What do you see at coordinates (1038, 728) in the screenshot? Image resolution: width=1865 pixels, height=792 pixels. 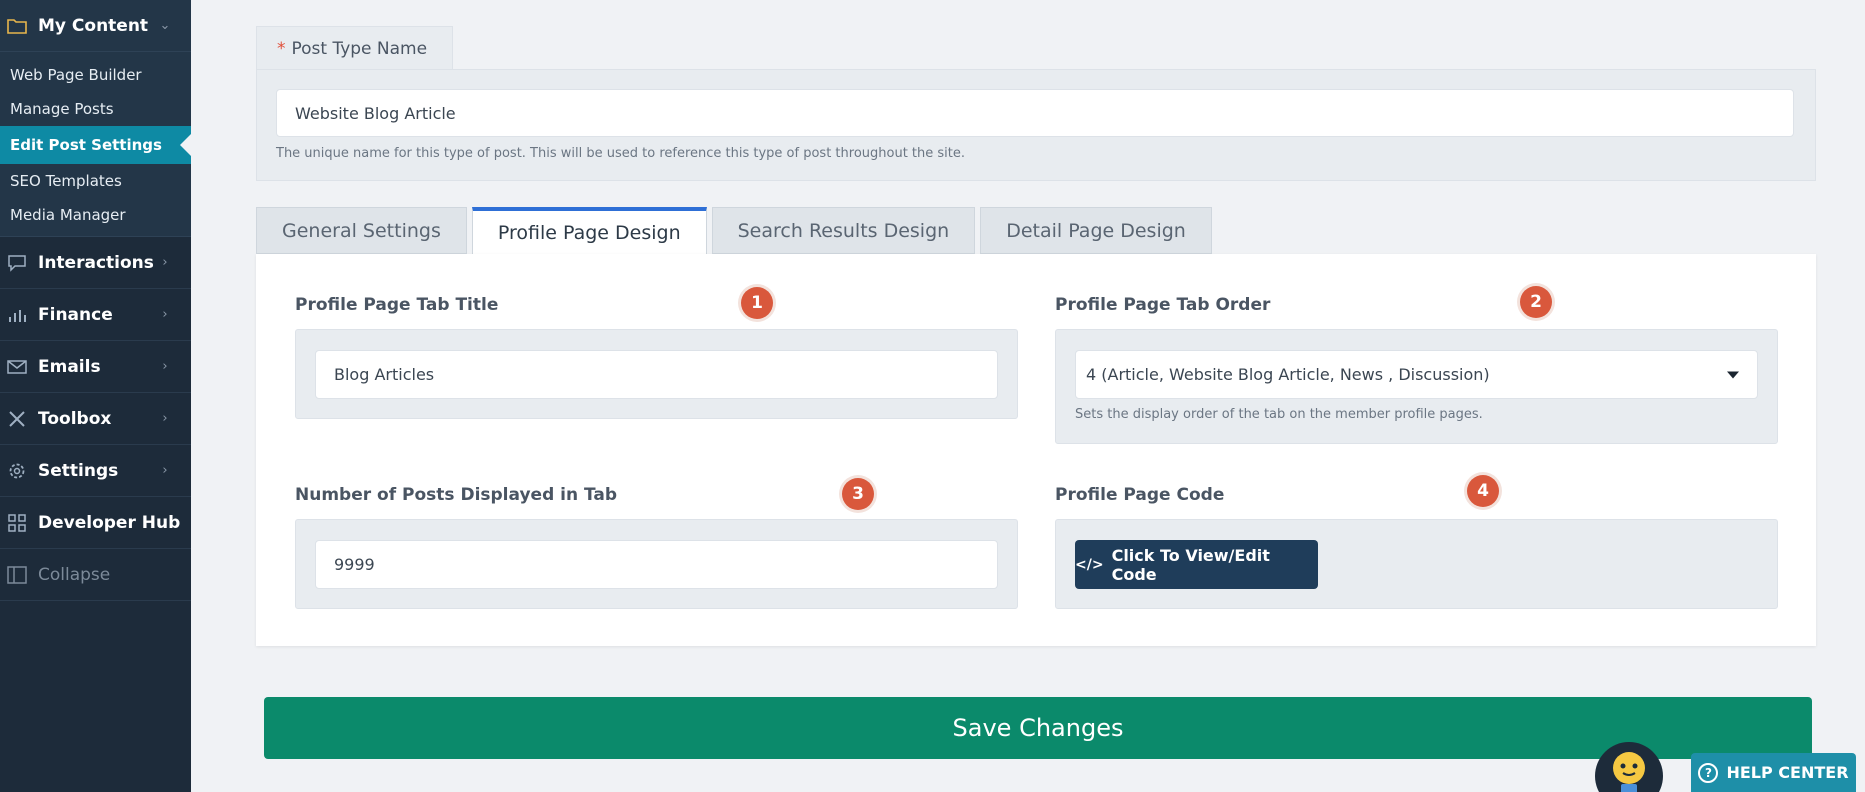 I see `save-changes-button: Save Changes` at bounding box center [1038, 728].